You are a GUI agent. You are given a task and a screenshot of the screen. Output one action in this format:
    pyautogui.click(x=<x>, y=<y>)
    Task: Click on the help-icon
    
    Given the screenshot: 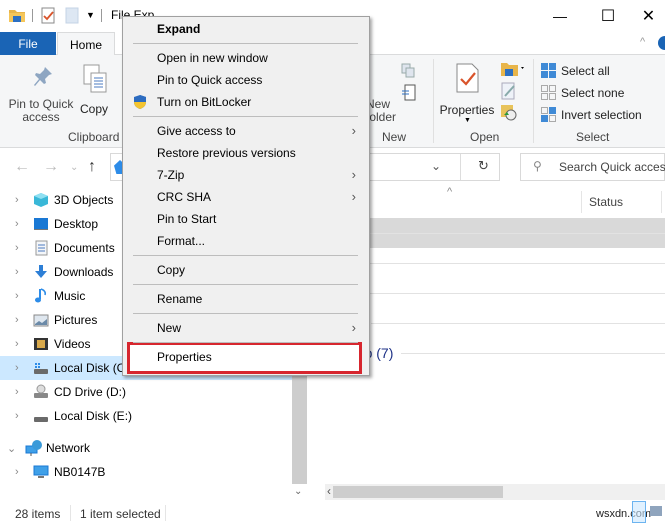 What is the action you would take?
    pyautogui.click(x=661, y=43)
    